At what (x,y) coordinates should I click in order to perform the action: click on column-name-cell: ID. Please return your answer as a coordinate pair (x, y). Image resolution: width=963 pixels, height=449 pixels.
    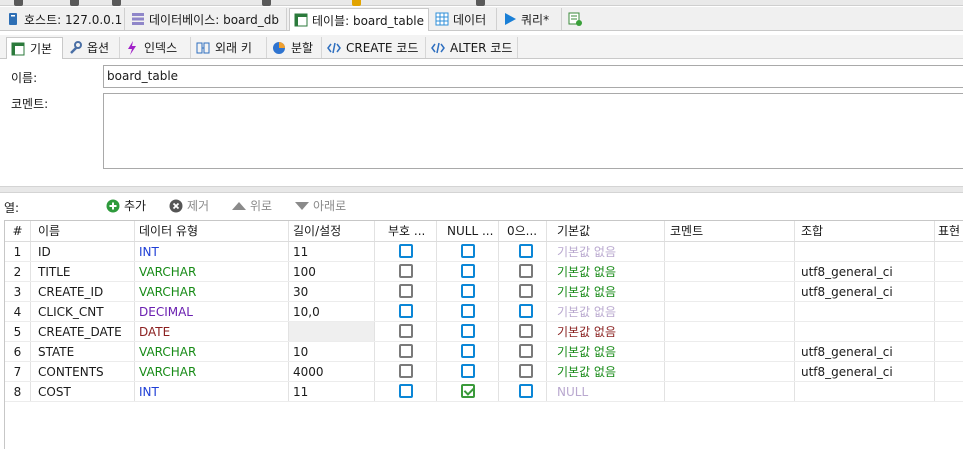
    Looking at the image, I should click on (83, 251).